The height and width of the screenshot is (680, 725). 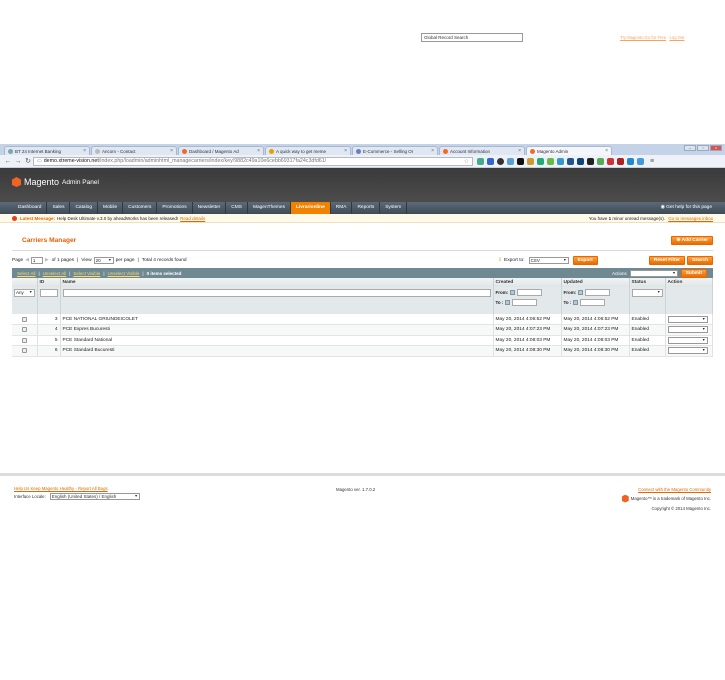 I want to click on col-updated: Updated, so click(x=595, y=282).